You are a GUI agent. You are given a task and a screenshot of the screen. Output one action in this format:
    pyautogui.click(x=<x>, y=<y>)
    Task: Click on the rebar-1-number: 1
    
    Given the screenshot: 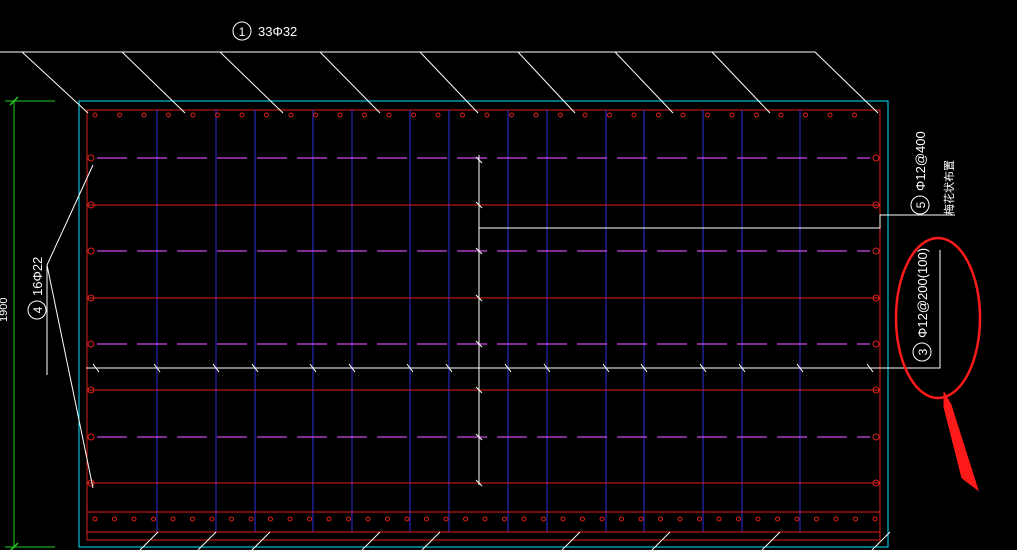 What is the action you would take?
    pyautogui.click(x=242, y=32)
    